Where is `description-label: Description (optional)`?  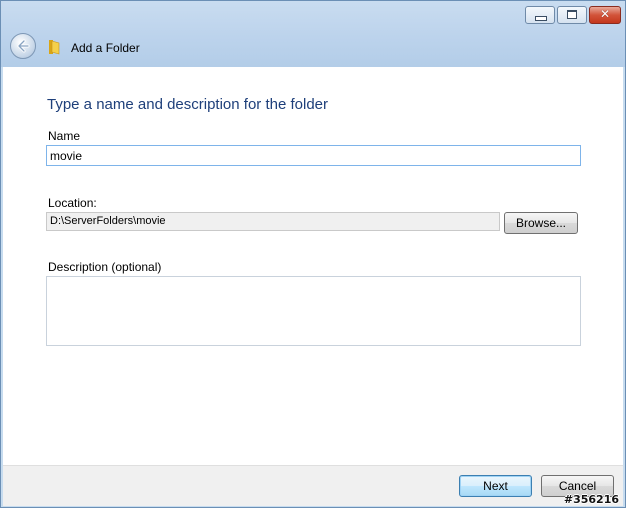 description-label: Description (optional) is located at coordinates (105, 267).